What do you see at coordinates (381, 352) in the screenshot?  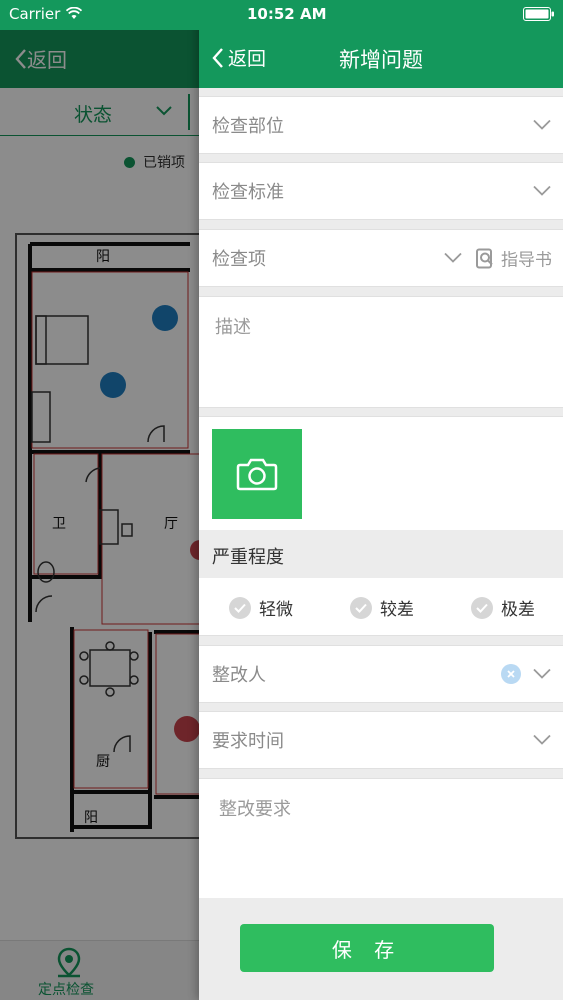 I see `description-field: 描述` at bounding box center [381, 352].